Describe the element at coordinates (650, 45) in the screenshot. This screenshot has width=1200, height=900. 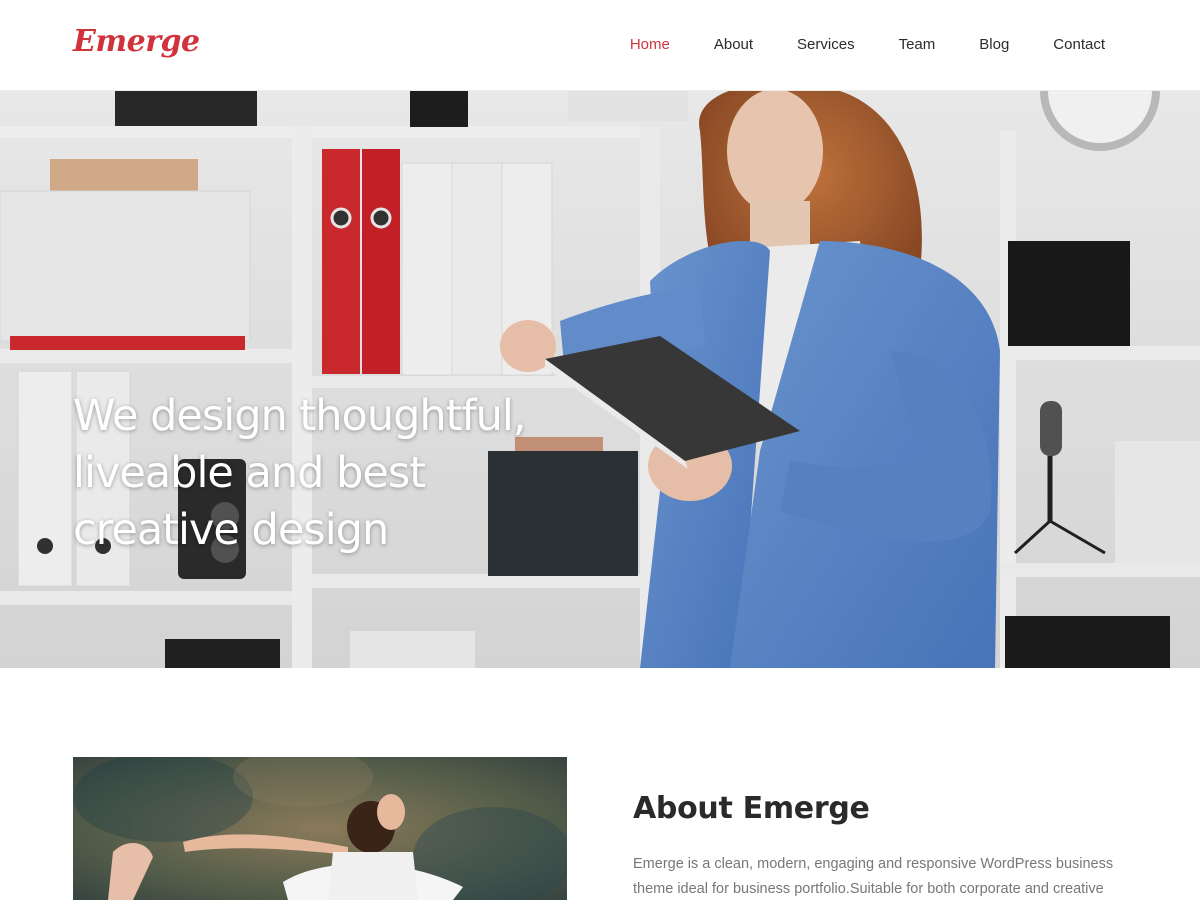
I see `nav-home-link: Home` at that location.